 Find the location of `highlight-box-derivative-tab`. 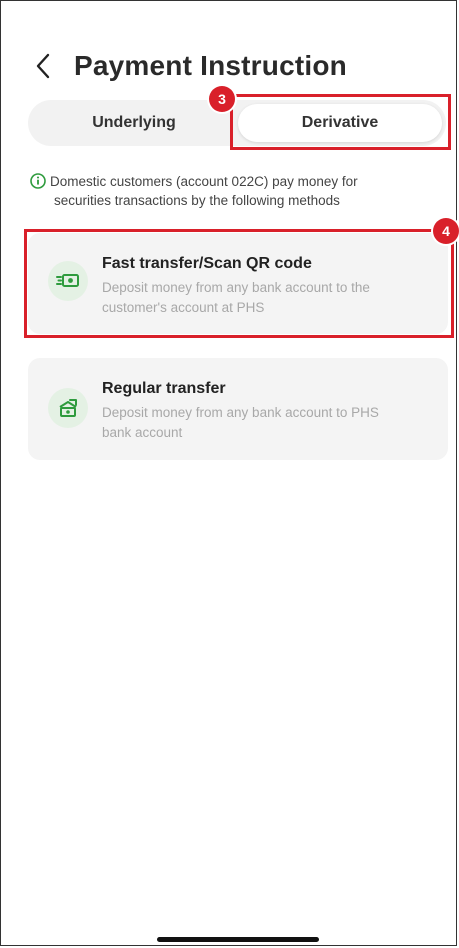

highlight-box-derivative-tab is located at coordinates (340, 122).